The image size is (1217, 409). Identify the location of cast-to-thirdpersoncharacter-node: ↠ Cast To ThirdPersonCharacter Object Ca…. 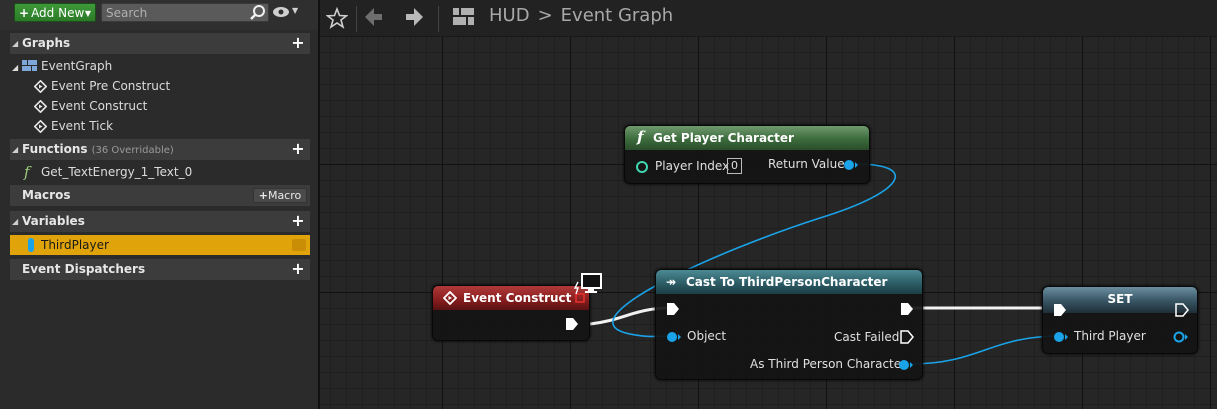
(789, 324).